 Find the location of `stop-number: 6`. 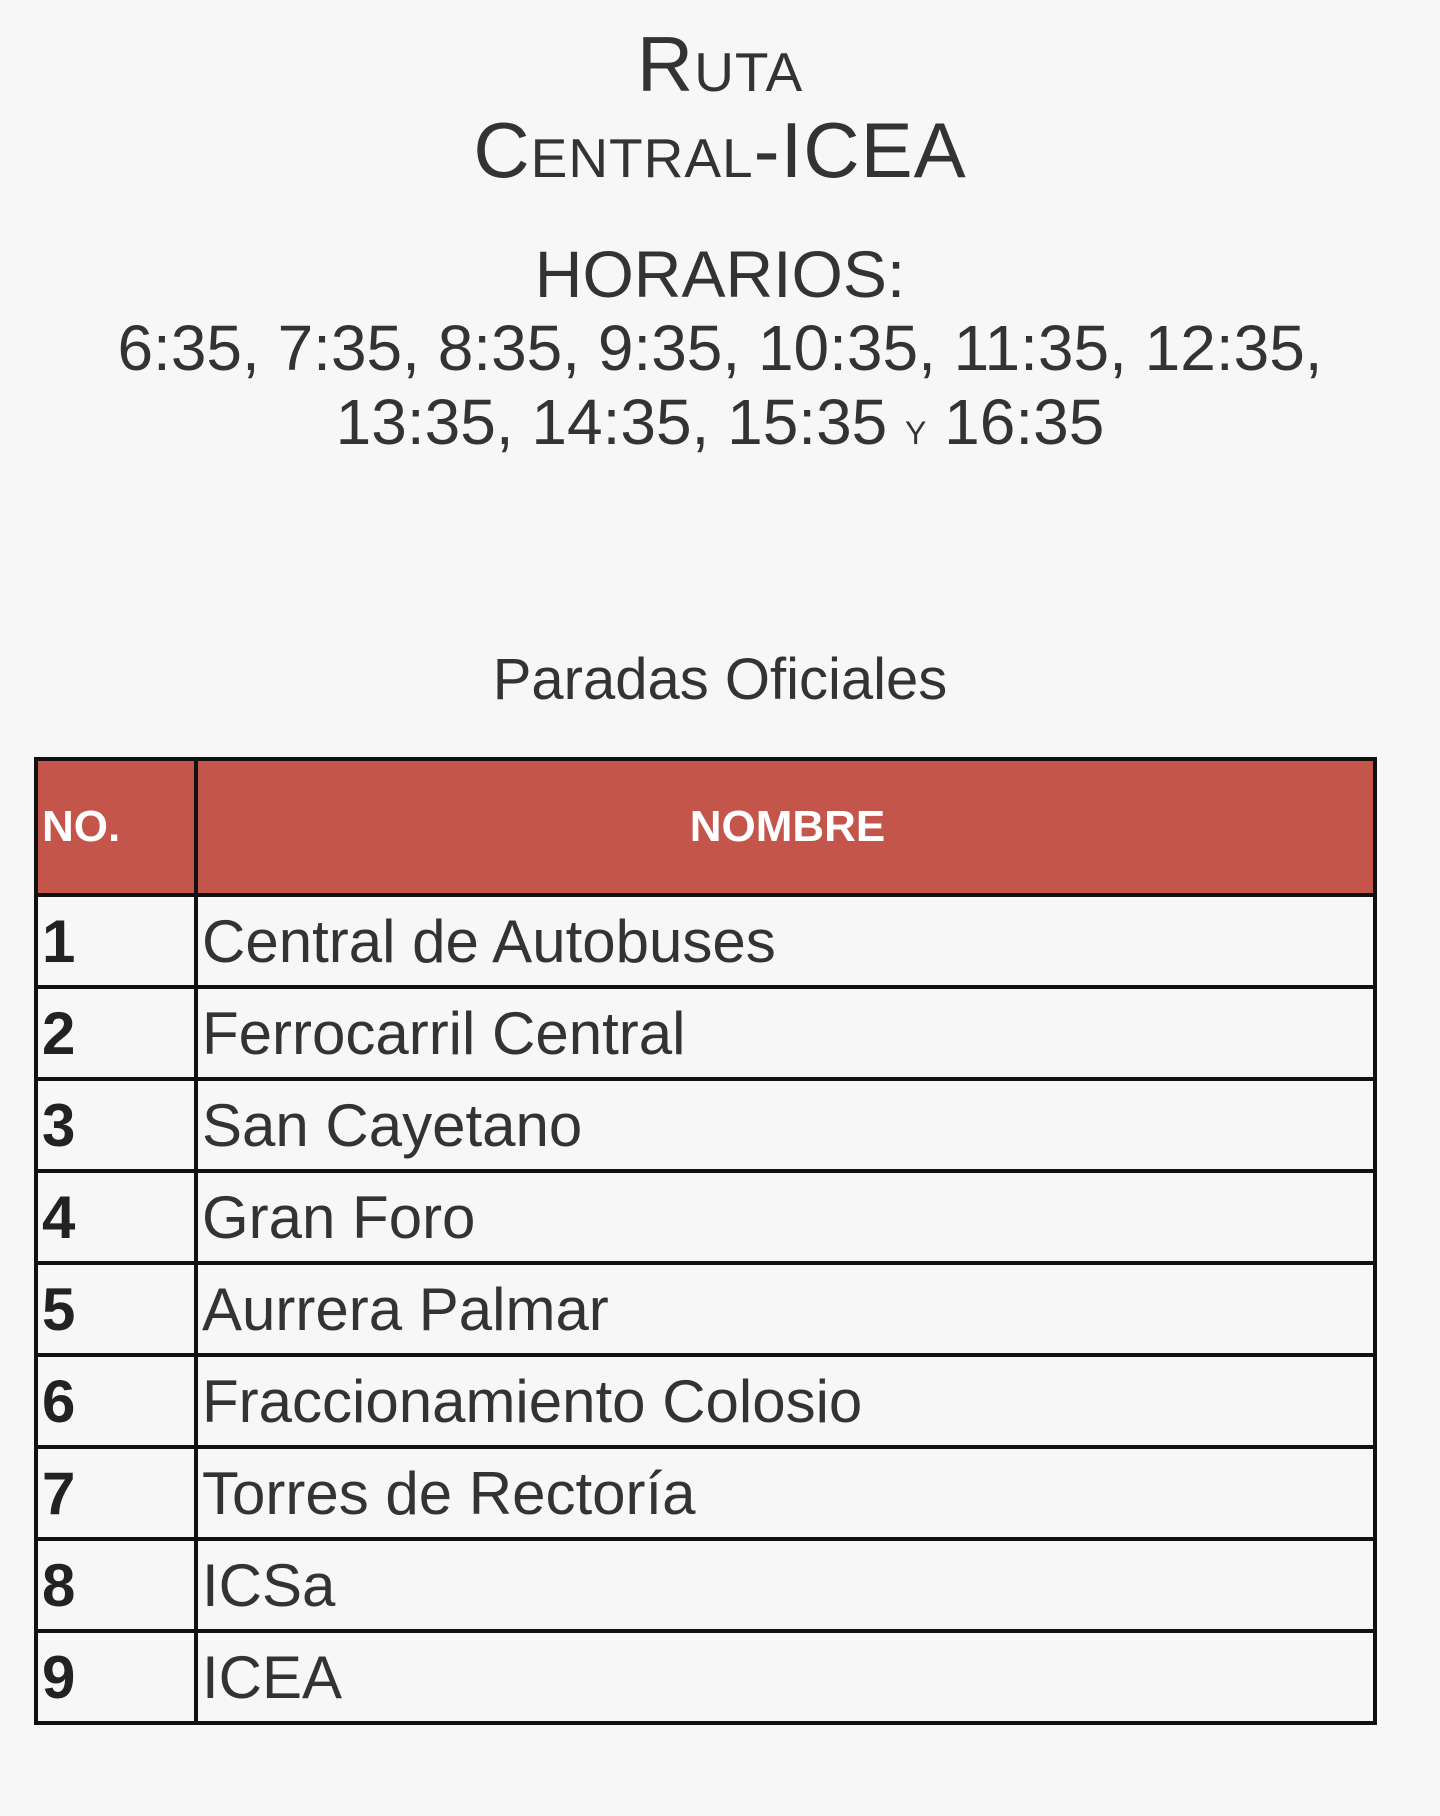

stop-number: 6 is located at coordinates (116, 1401).